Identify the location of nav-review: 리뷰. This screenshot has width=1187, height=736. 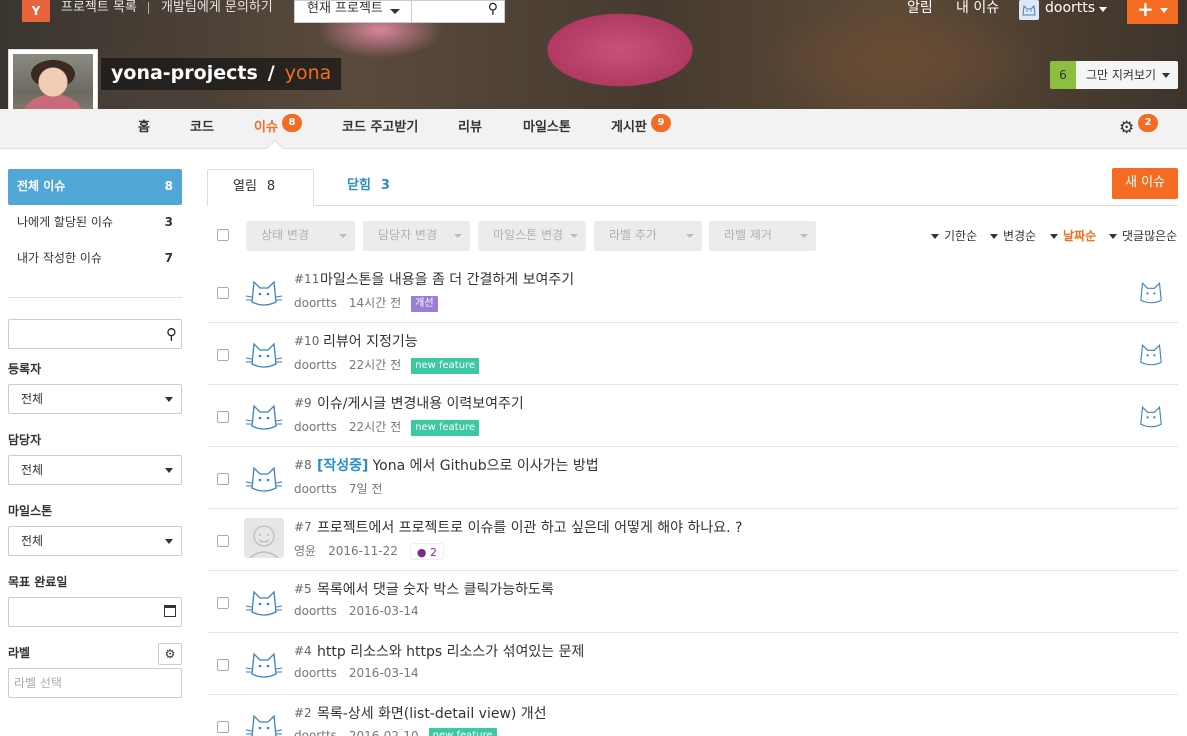
(470, 128).